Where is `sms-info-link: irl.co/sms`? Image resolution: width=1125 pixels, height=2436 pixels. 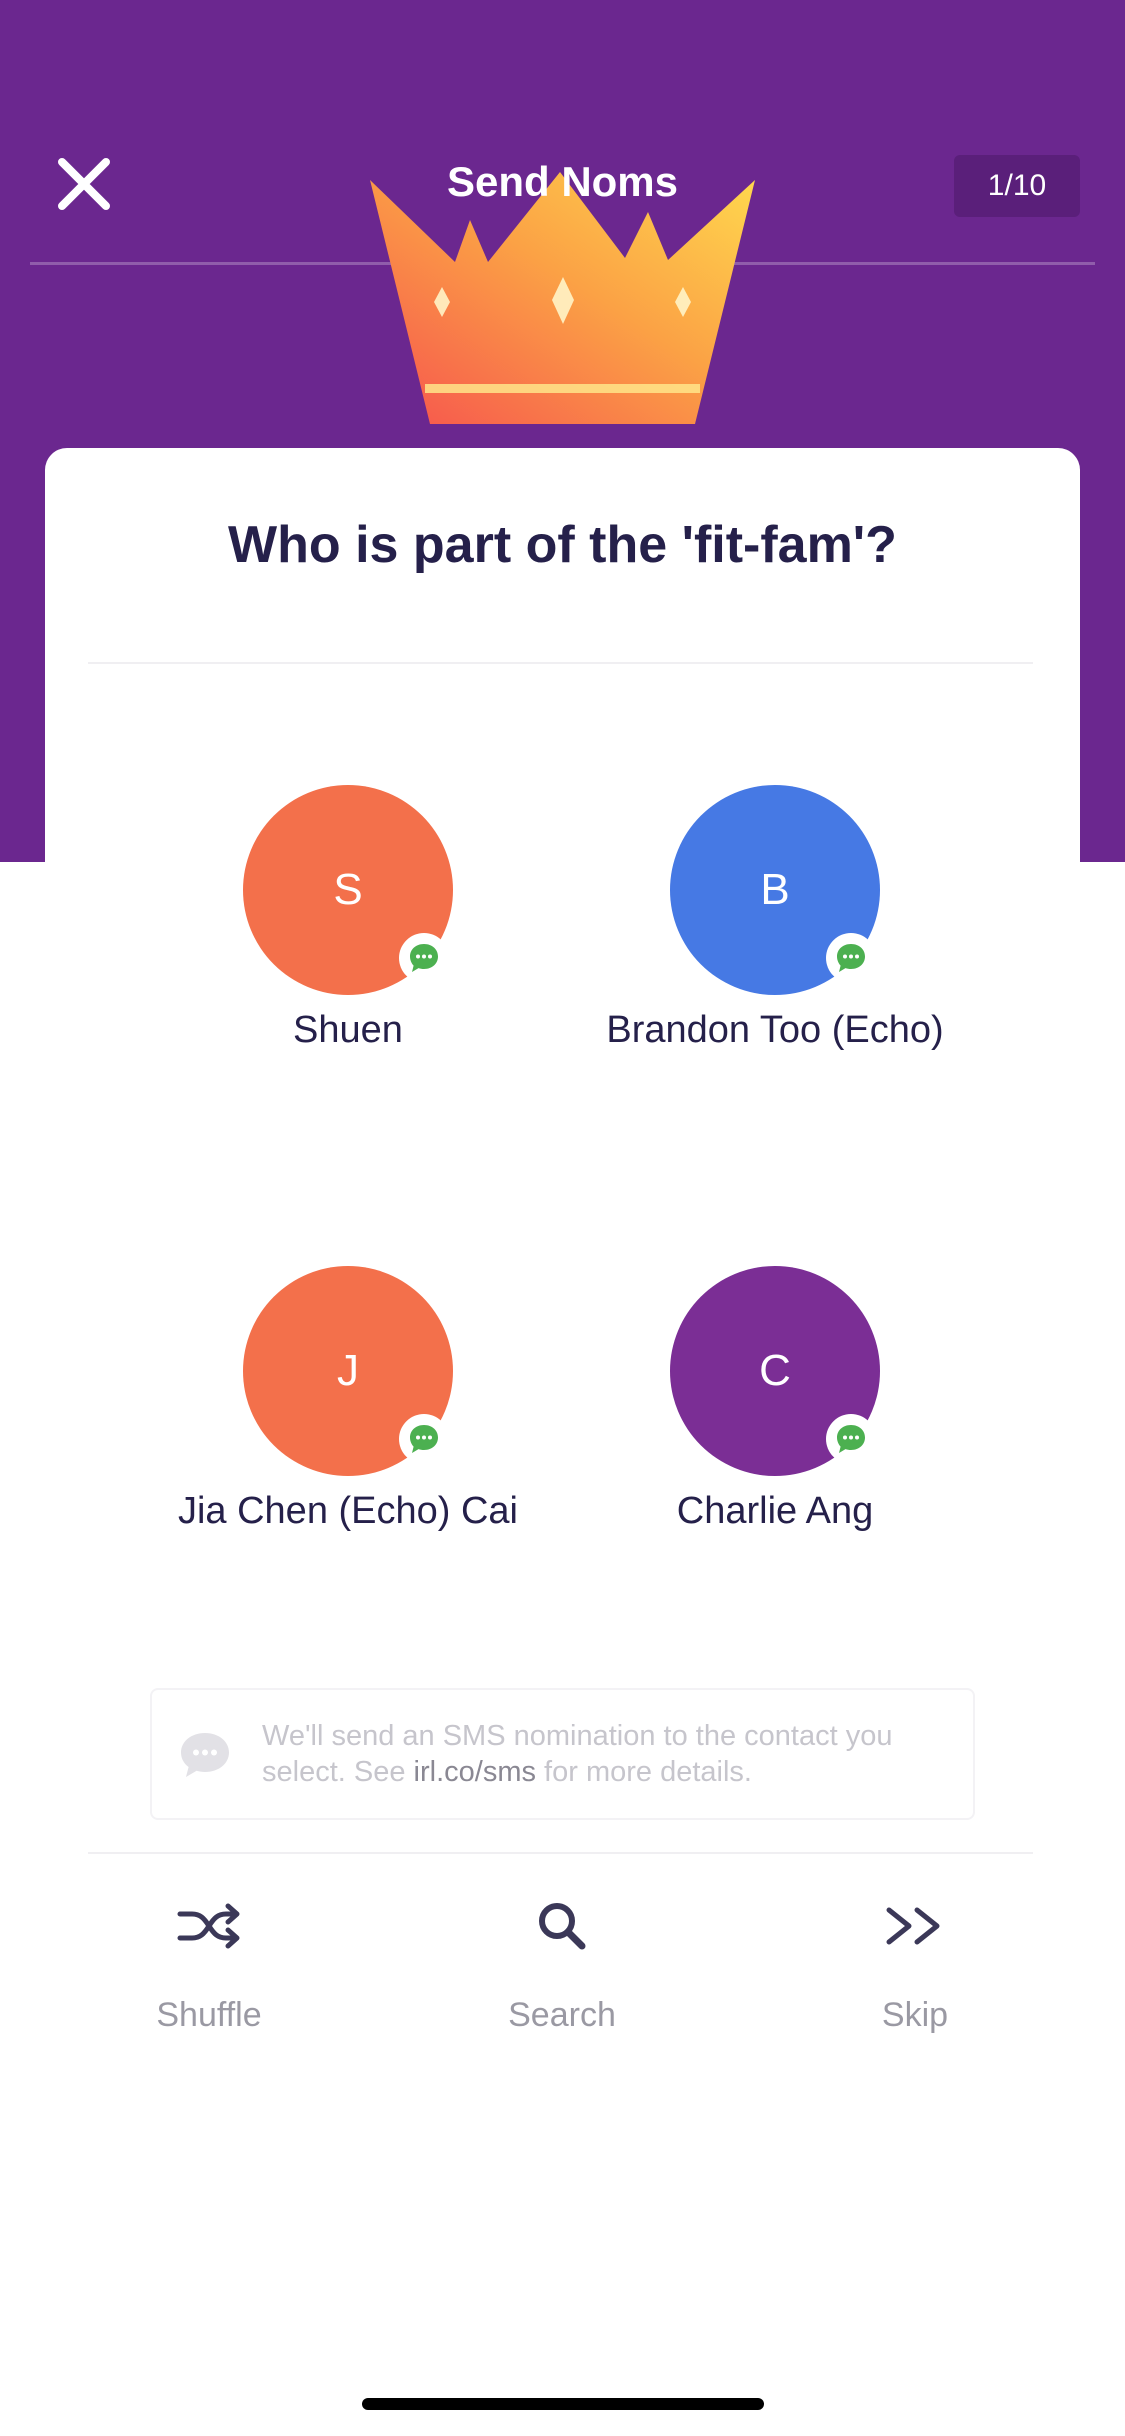 sms-info-link: irl.co/sms is located at coordinates (475, 1772).